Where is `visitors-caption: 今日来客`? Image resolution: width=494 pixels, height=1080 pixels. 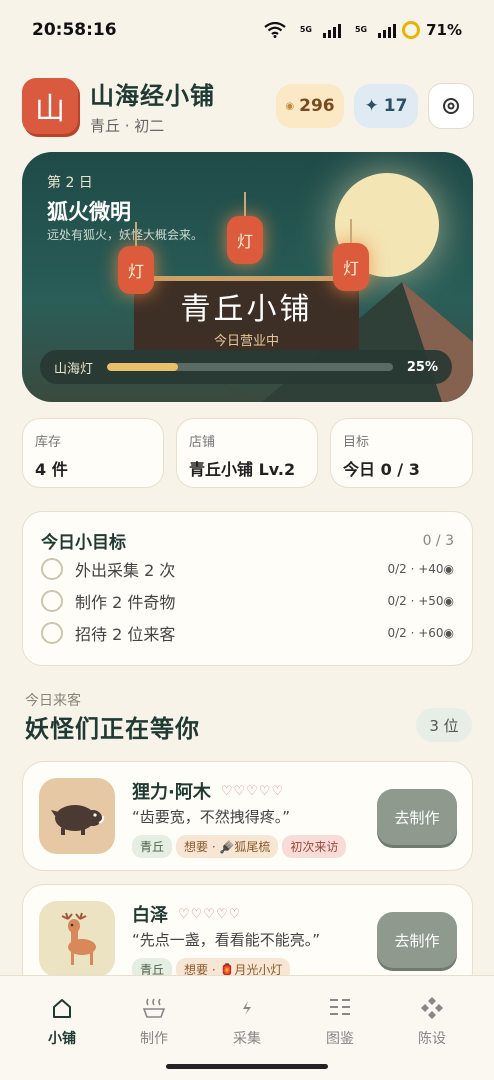
visitors-caption: 今日来客 is located at coordinates (53, 701).